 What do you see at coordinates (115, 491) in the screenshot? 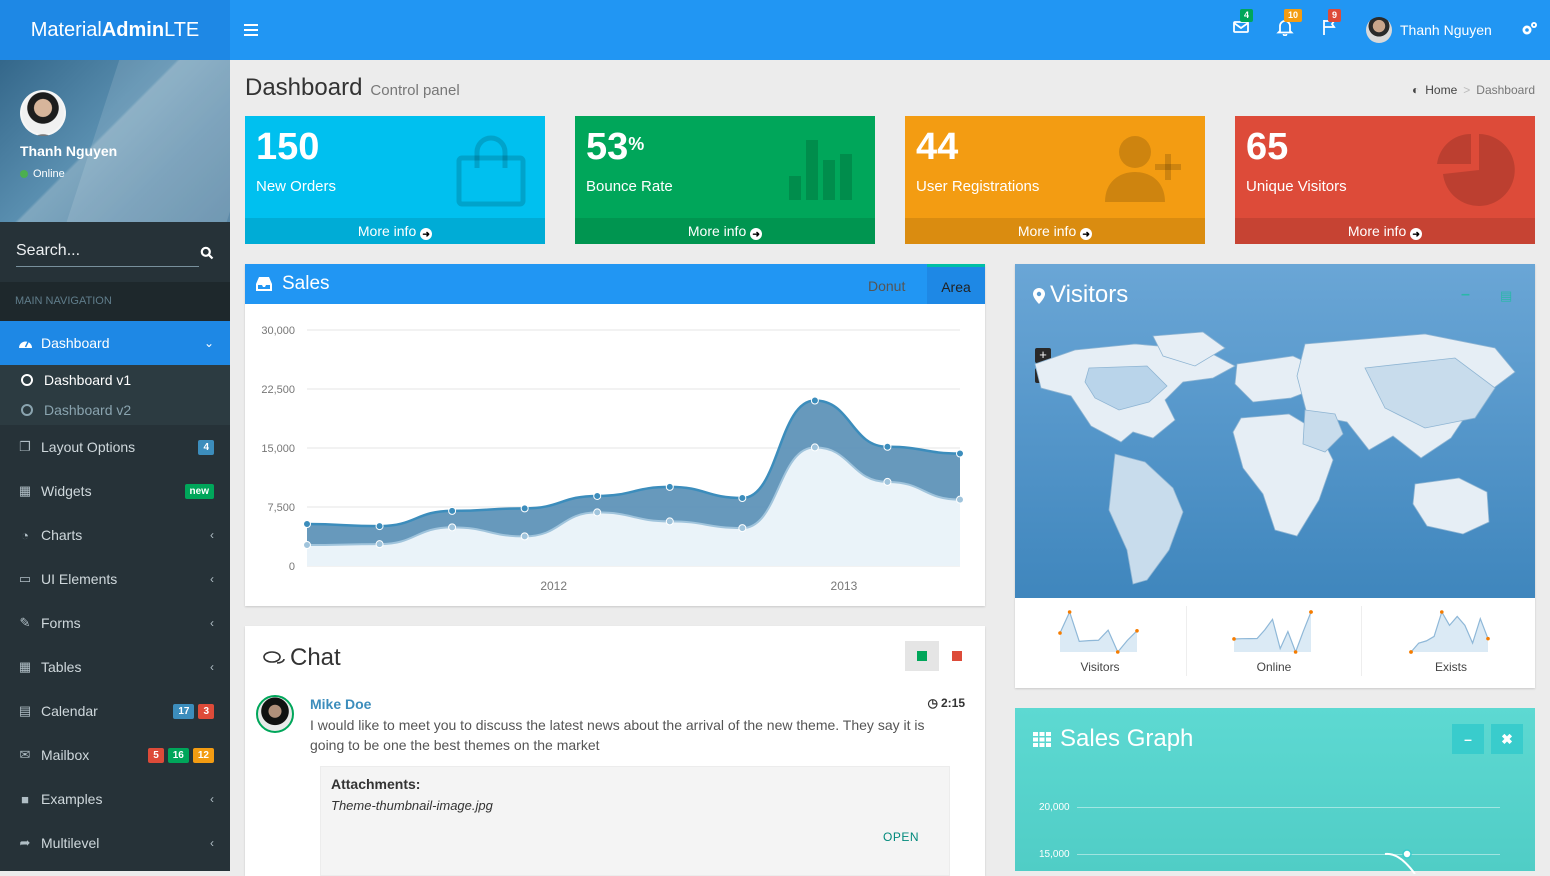
I see `sidebar-item-widgets: ▦ Widgets new` at bounding box center [115, 491].